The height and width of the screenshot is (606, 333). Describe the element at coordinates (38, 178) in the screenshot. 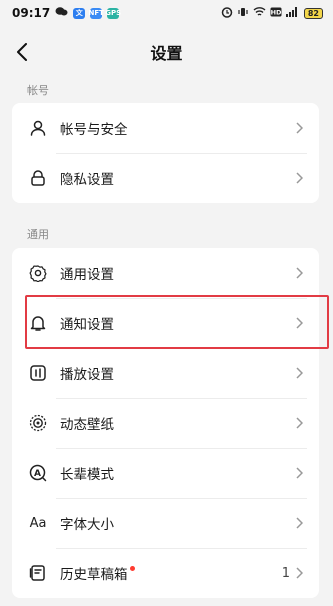

I see `lock-icon` at that location.